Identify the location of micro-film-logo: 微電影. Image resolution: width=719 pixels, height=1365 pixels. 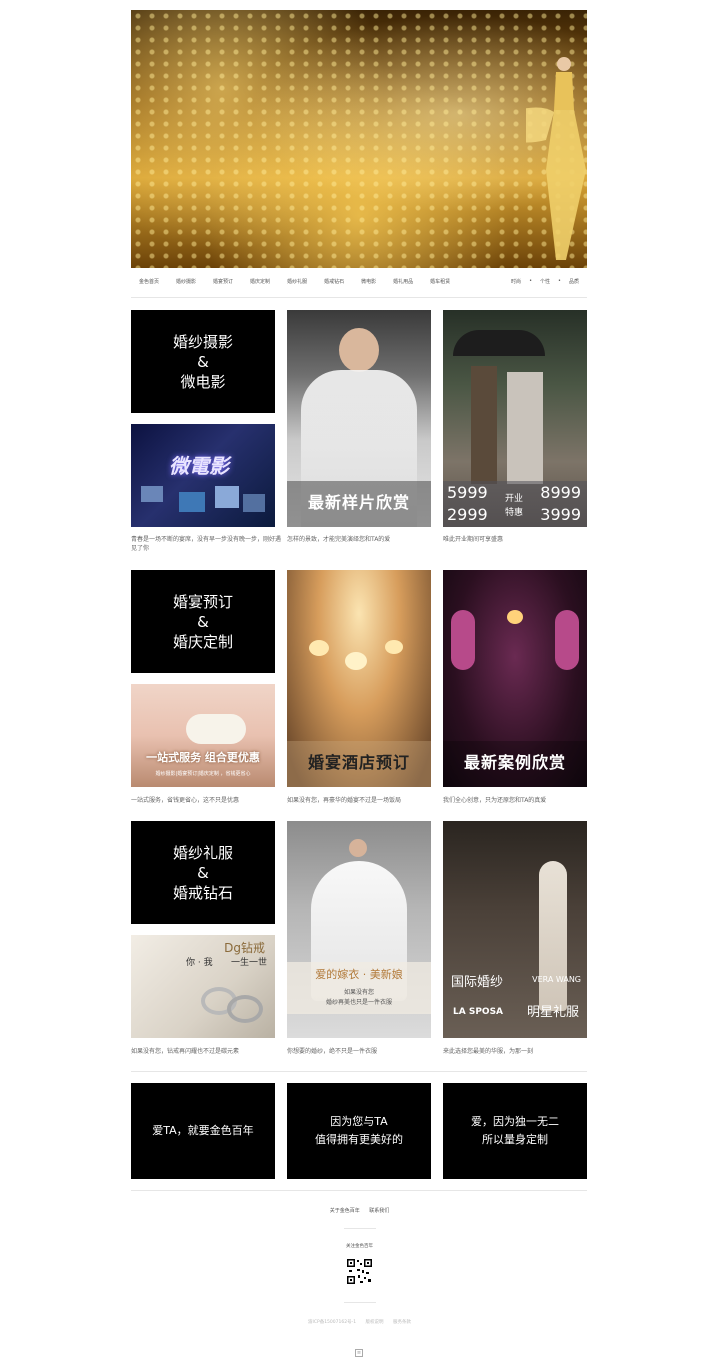
(199, 466).